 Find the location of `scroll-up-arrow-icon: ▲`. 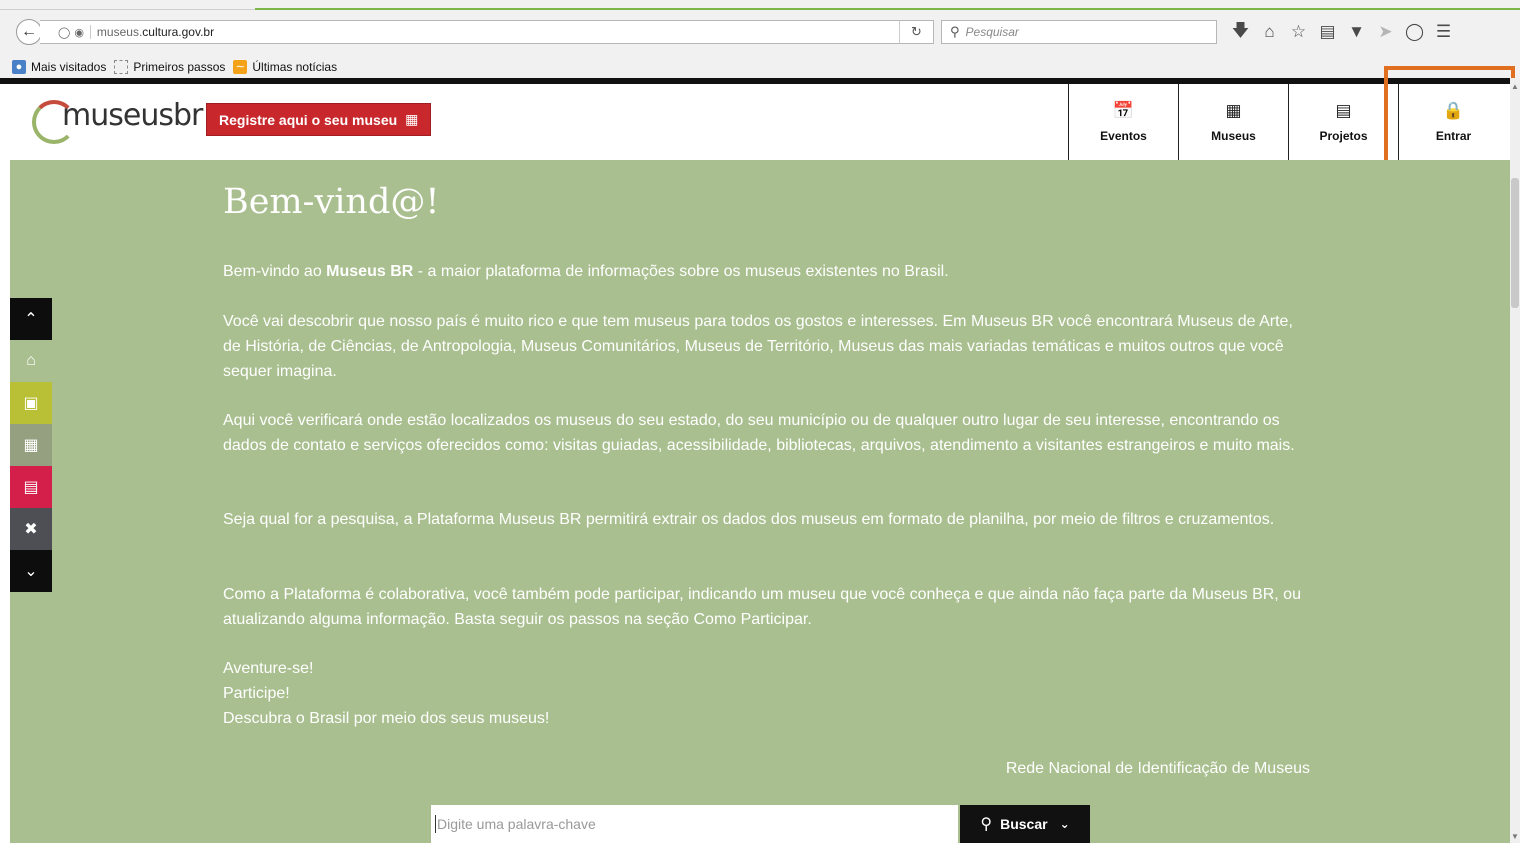

scroll-up-arrow-icon: ▲ is located at coordinates (1515, 86).